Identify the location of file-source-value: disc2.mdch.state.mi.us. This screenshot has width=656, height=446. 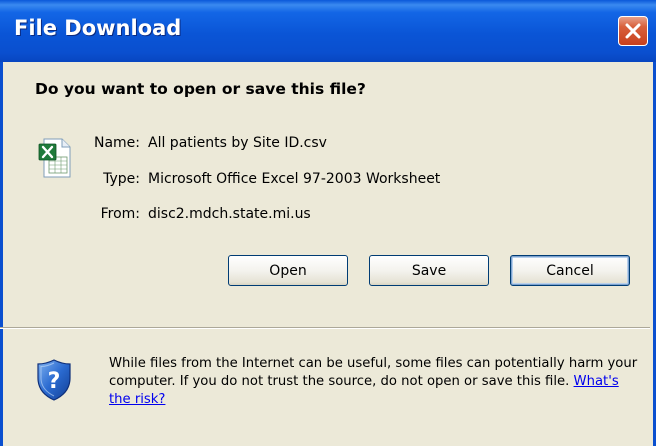
(229, 214).